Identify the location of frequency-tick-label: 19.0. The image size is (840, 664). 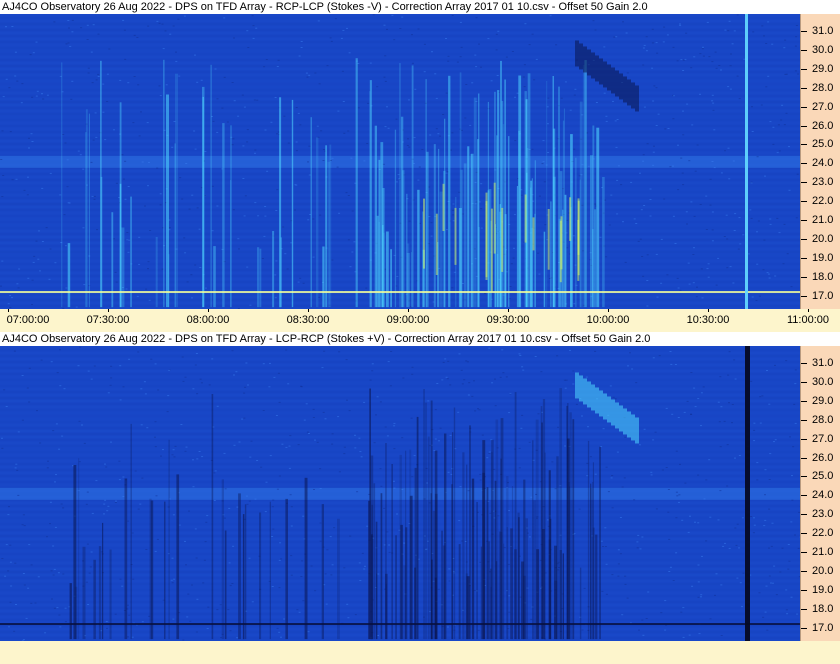
(823, 257).